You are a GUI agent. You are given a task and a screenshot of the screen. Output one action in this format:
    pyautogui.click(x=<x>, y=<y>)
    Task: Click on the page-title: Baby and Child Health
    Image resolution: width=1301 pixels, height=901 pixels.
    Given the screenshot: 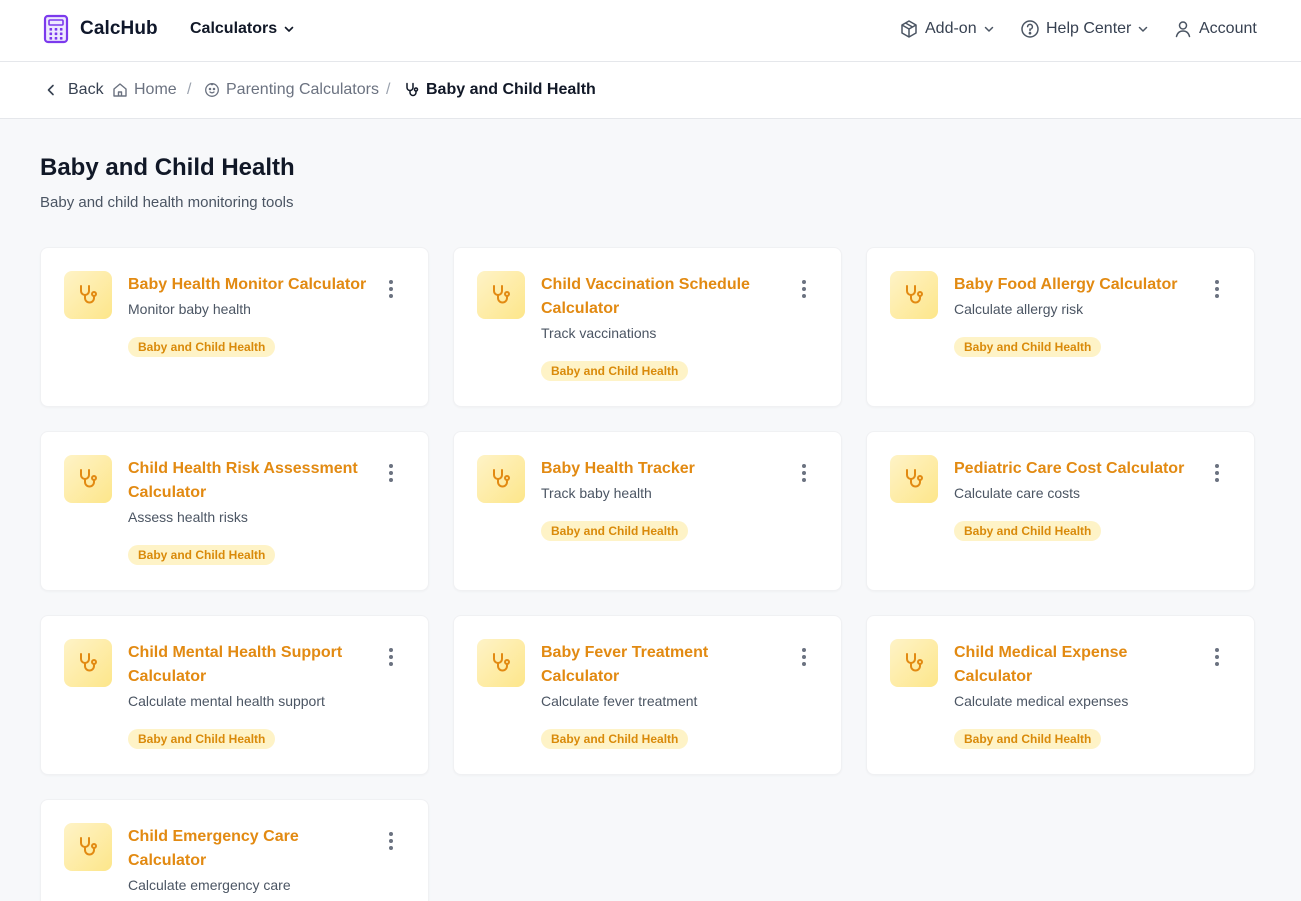 What is the action you would take?
    pyautogui.click(x=167, y=167)
    